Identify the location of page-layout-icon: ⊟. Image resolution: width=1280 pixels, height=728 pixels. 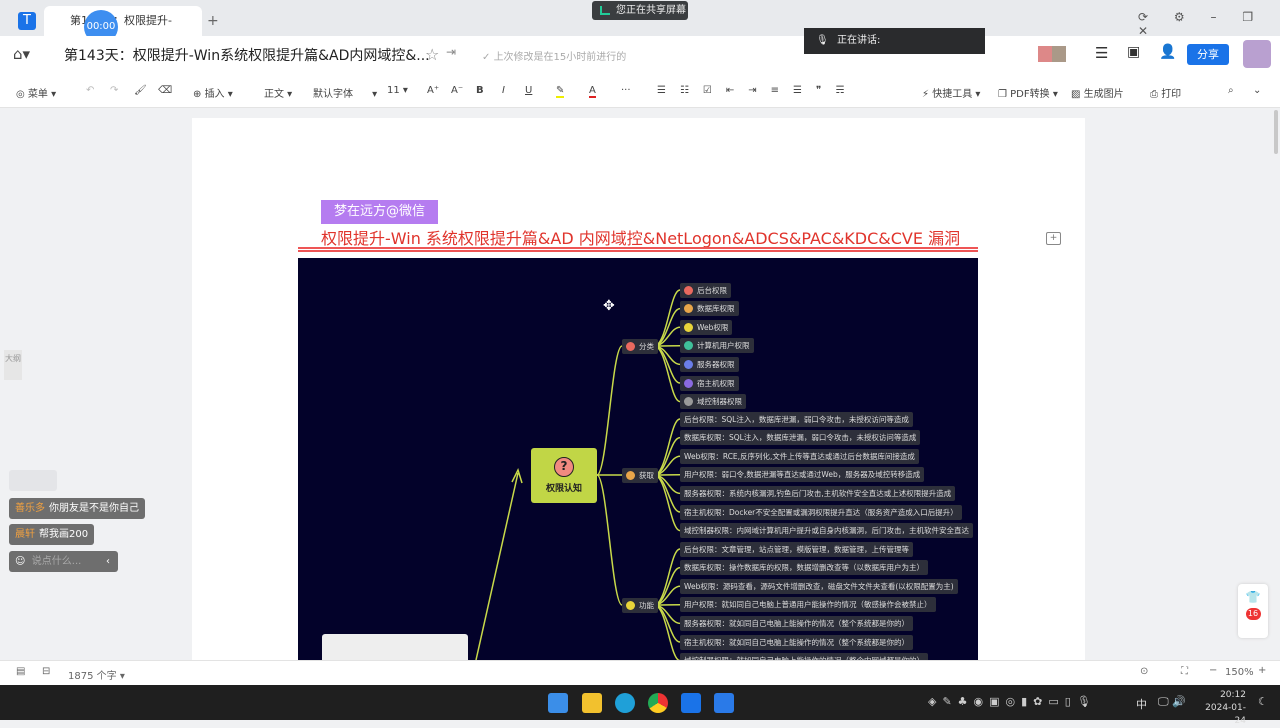
(46, 671).